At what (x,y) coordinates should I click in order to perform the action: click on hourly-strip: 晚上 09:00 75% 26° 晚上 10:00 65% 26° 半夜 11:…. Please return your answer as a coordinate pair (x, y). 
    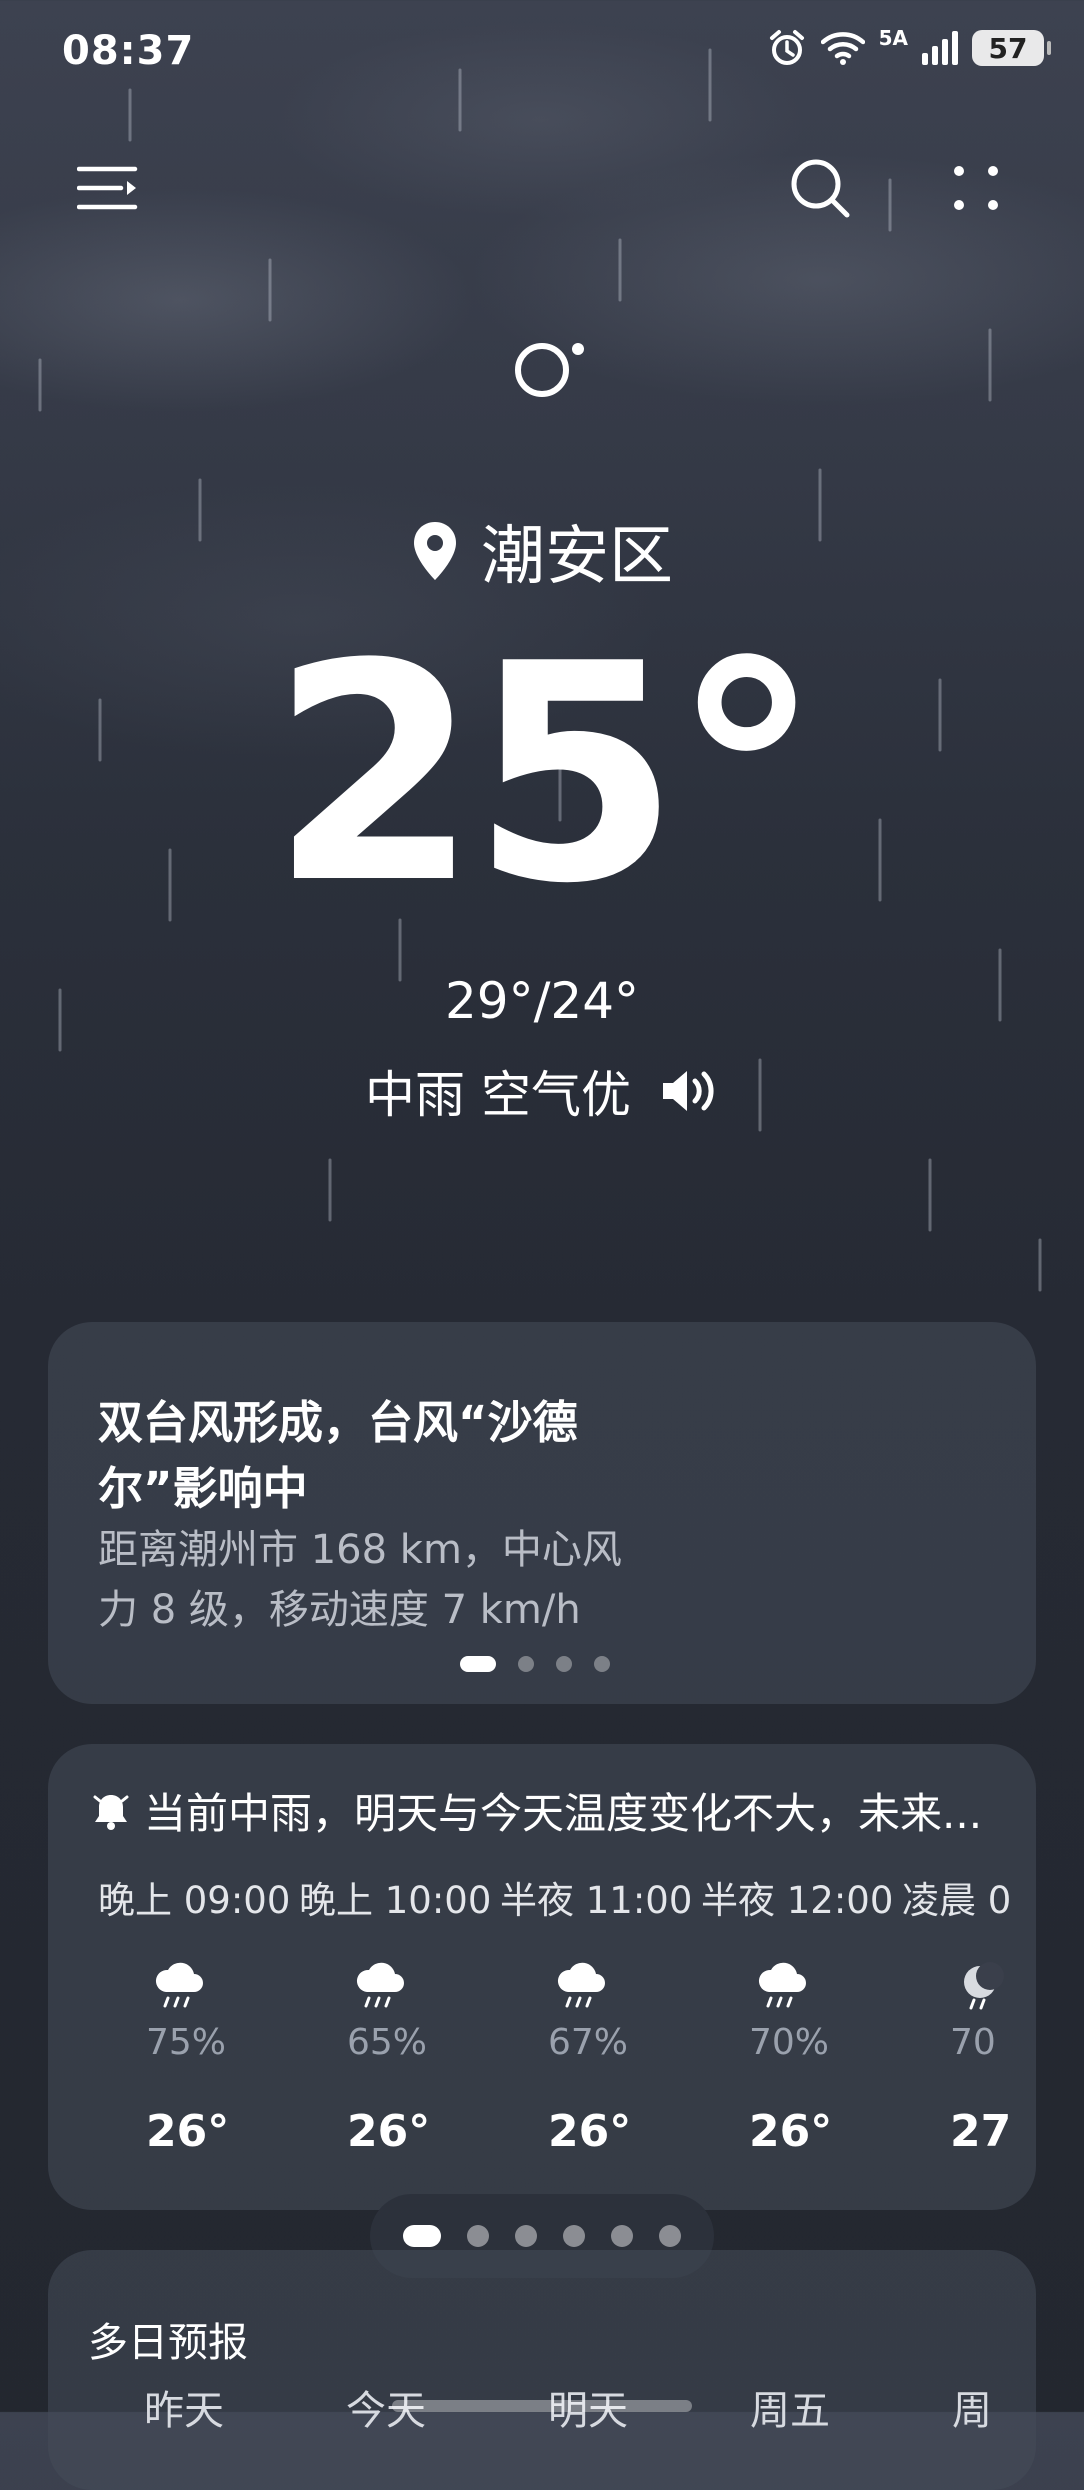
    Looking at the image, I should click on (567, 2034).